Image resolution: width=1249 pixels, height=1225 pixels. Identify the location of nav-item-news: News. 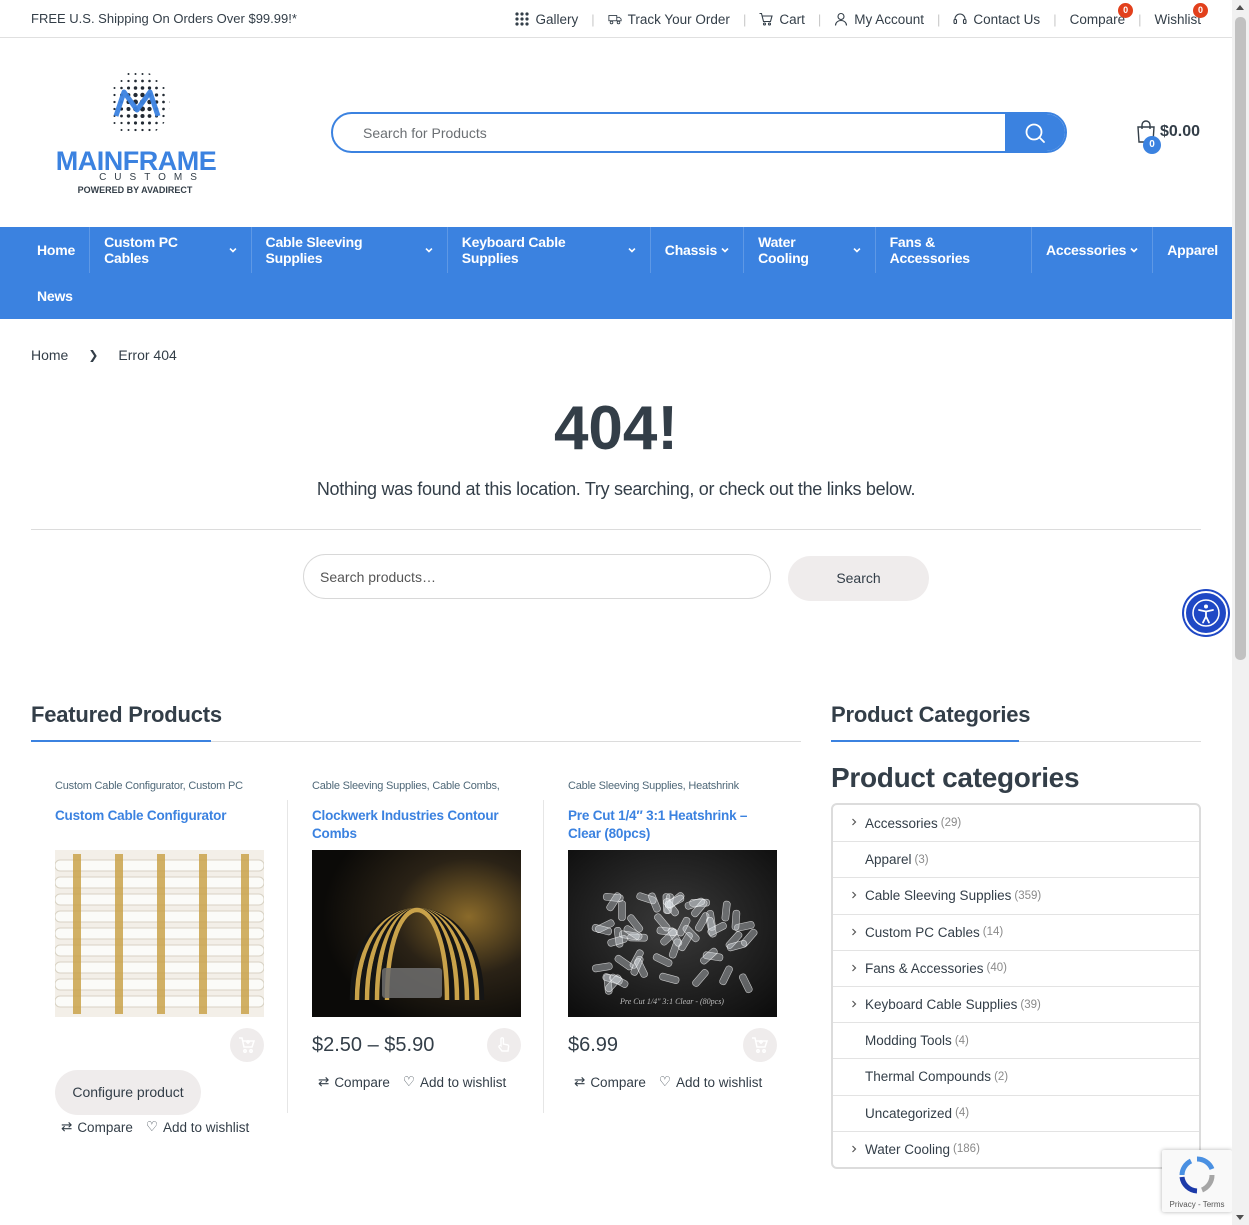
(55, 296).